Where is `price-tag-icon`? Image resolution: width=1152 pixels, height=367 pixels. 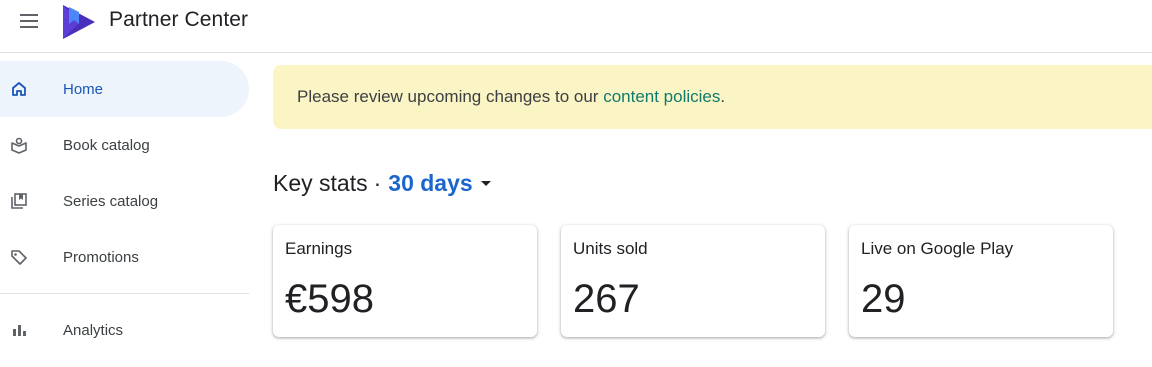 price-tag-icon is located at coordinates (19, 257).